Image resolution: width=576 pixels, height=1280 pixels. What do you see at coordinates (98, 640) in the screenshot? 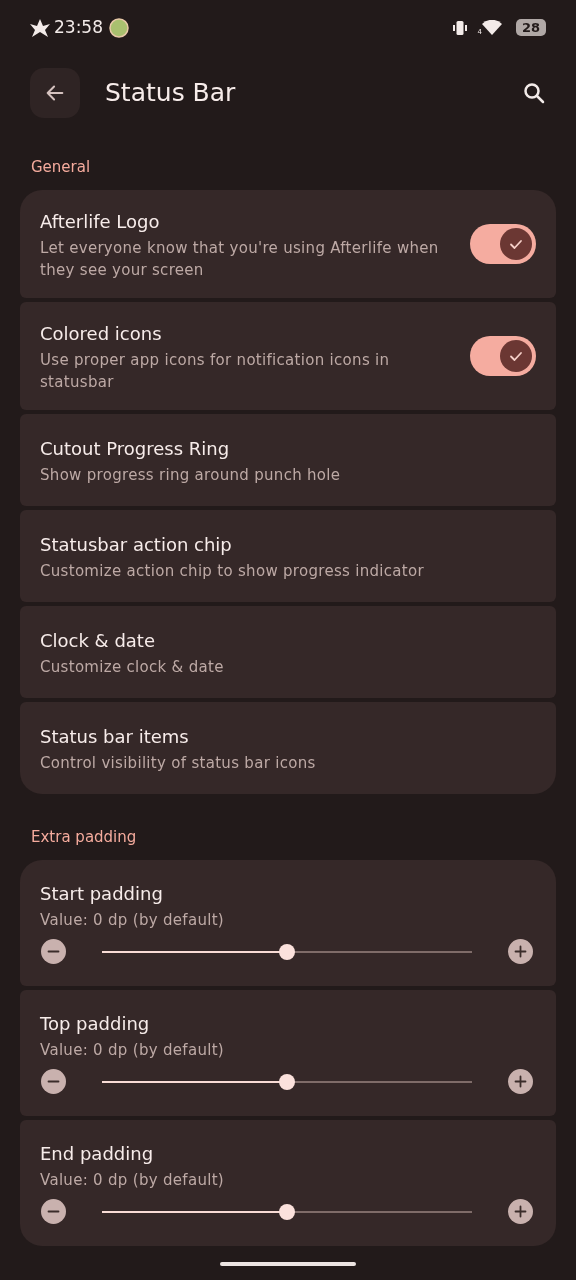
I see `item-title: Clock & date` at bounding box center [98, 640].